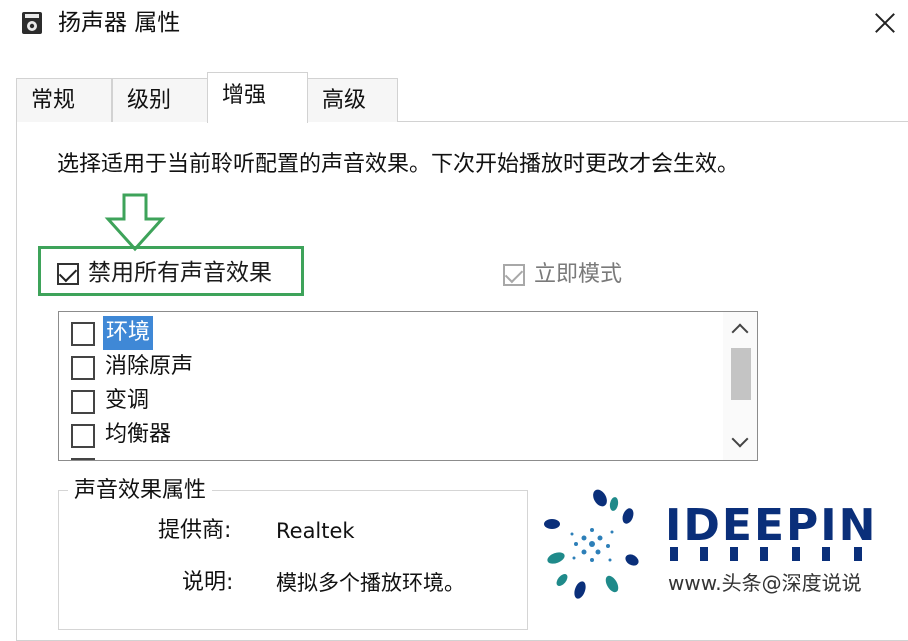 The image size is (908, 641). Describe the element at coordinates (371, 456) in the screenshot. I see `list-item-partial` at that location.